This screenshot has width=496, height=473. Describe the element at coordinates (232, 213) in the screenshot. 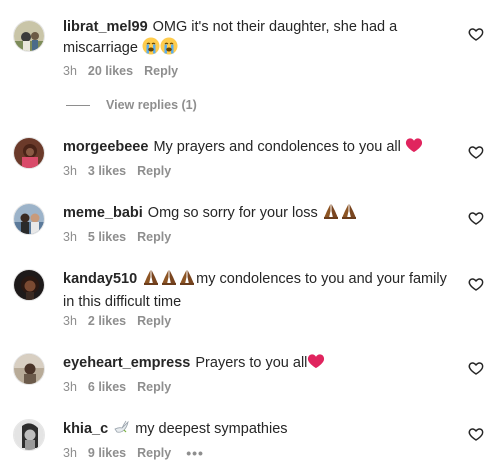

I see `comment-body: Omg so sorry for your loss` at that location.